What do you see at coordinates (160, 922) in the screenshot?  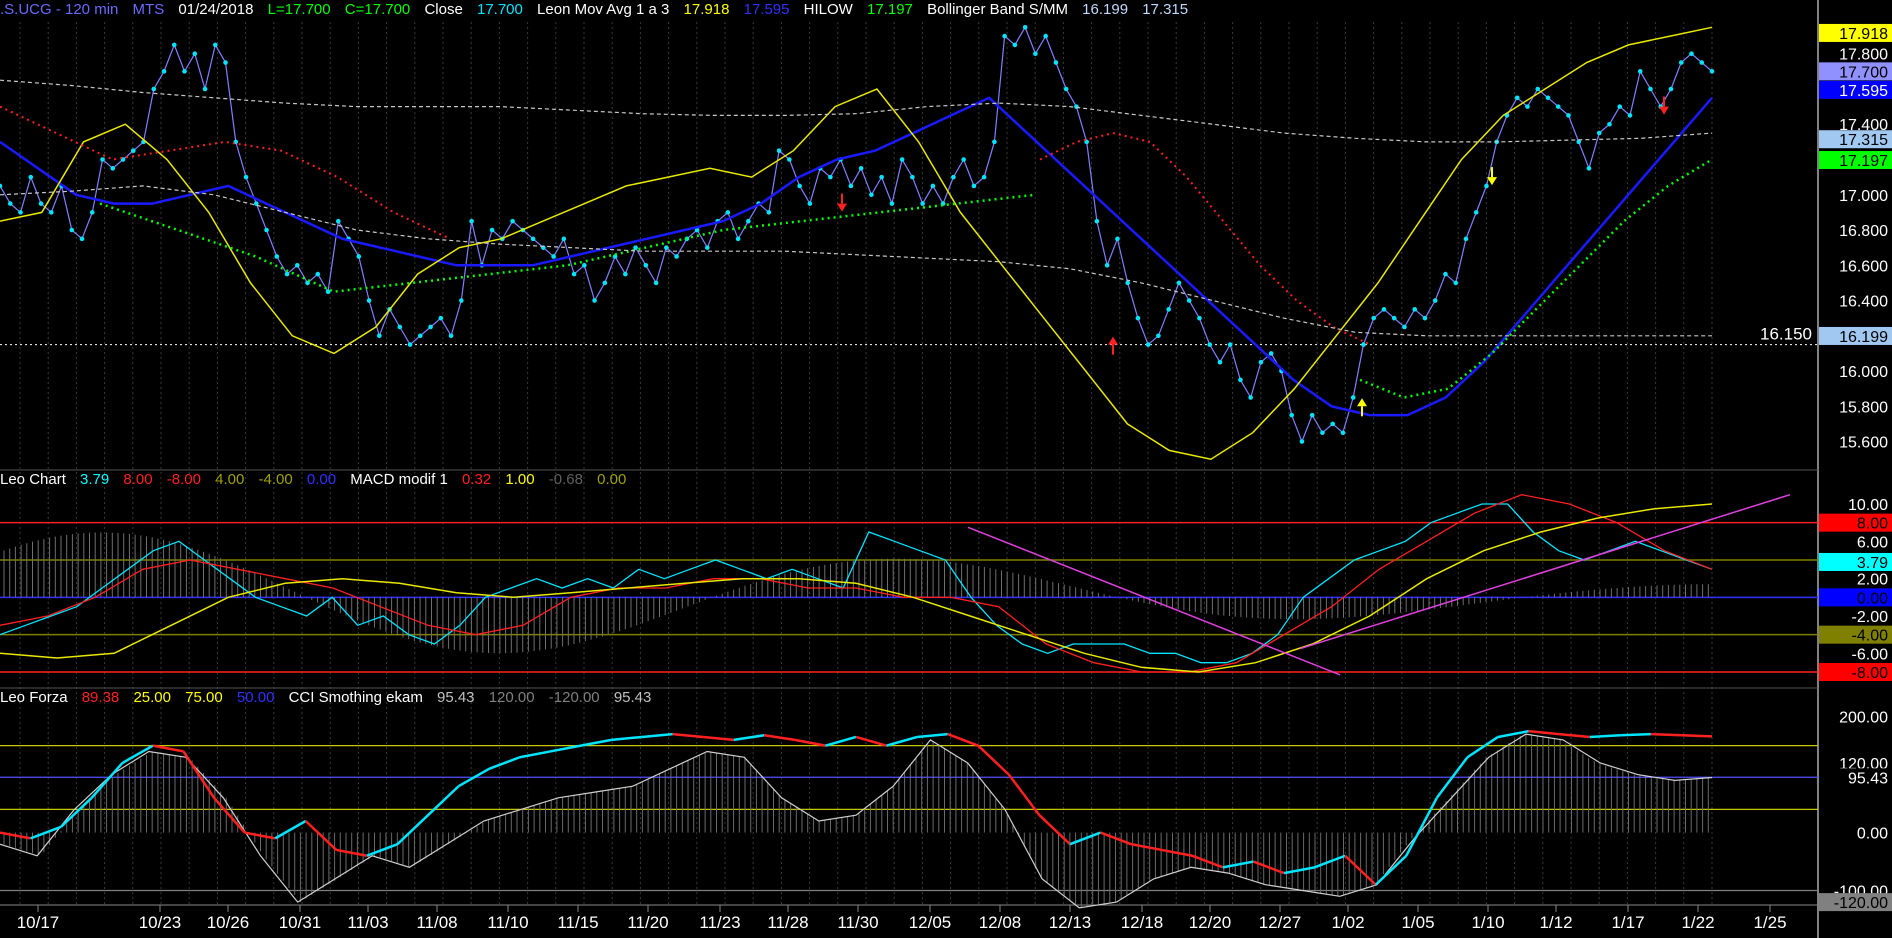 I see `x-tick-label: 10/23` at bounding box center [160, 922].